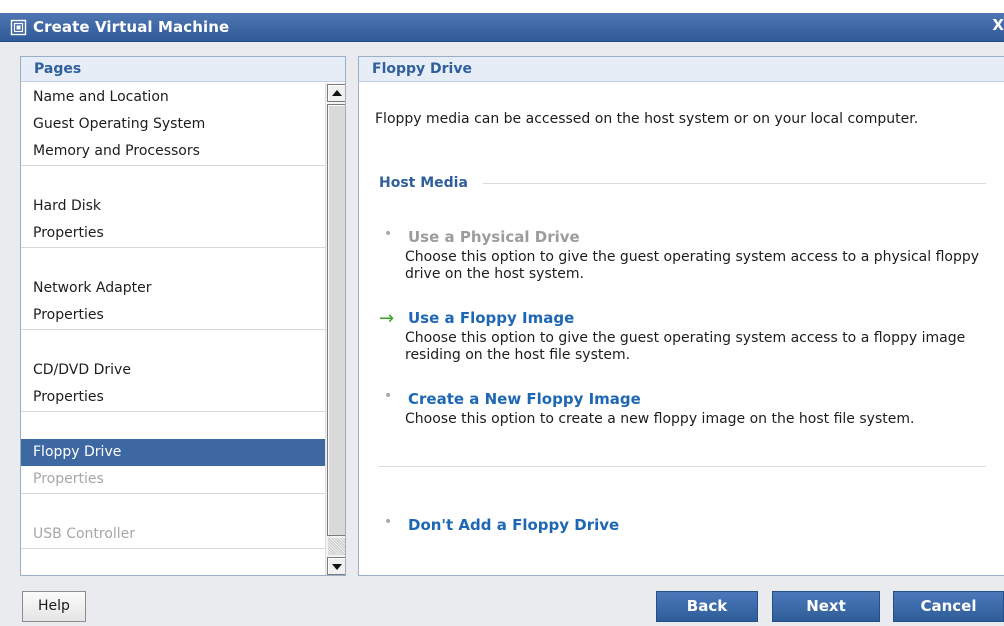  I want to click on next-button: Next, so click(826, 606).